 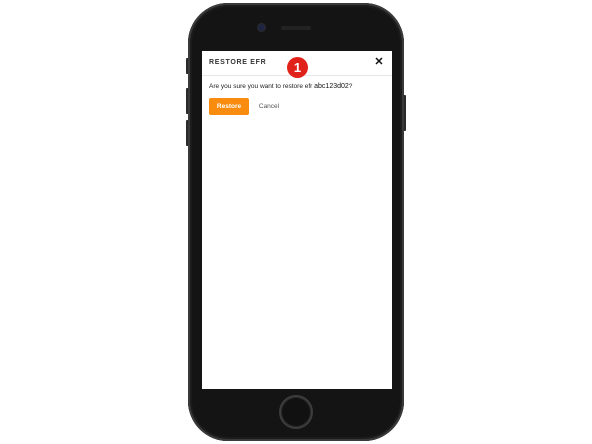 What do you see at coordinates (296, 412) in the screenshot?
I see `home-button` at bounding box center [296, 412].